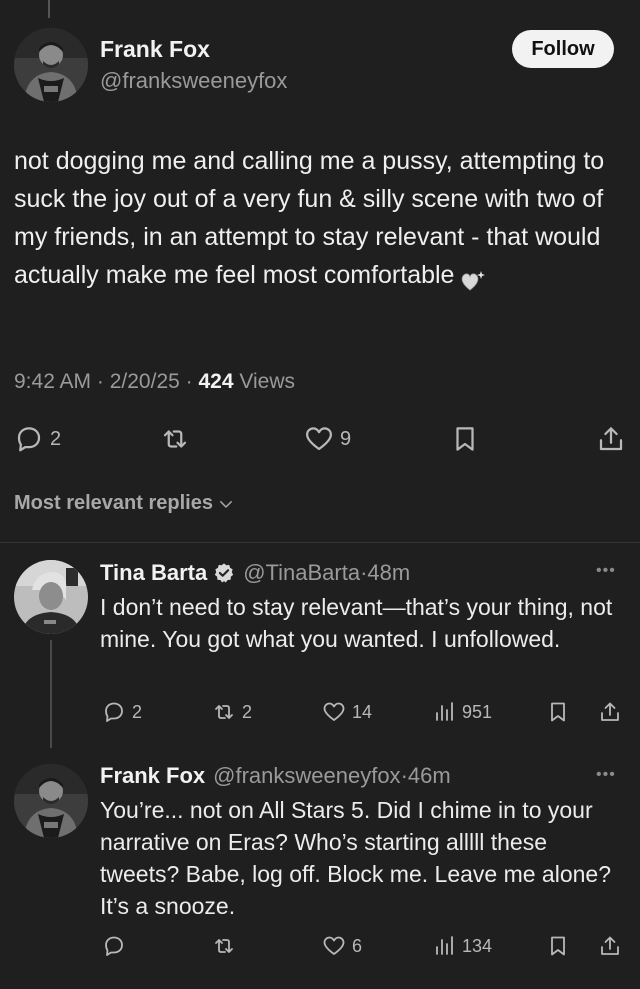  I want to click on chevron-down-icon, so click(225, 504).